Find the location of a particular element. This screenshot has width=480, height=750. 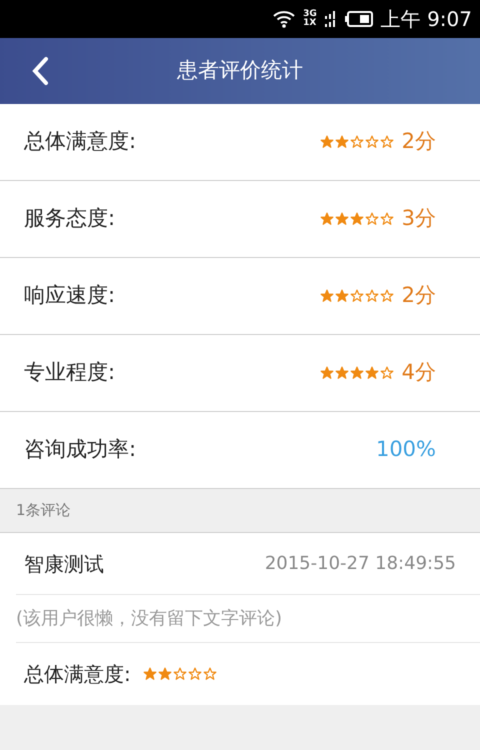

success-rate: 100% is located at coordinates (406, 450).